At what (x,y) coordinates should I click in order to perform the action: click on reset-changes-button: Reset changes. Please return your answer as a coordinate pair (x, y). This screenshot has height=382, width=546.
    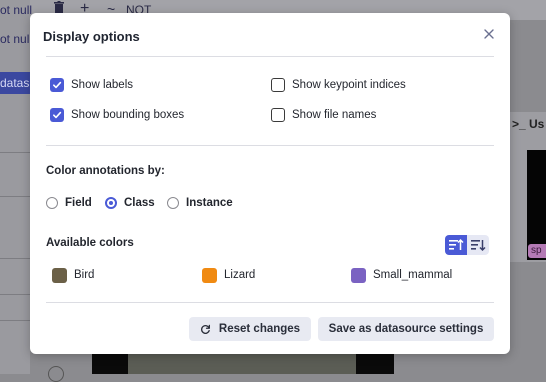
    Looking at the image, I should click on (250, 329).